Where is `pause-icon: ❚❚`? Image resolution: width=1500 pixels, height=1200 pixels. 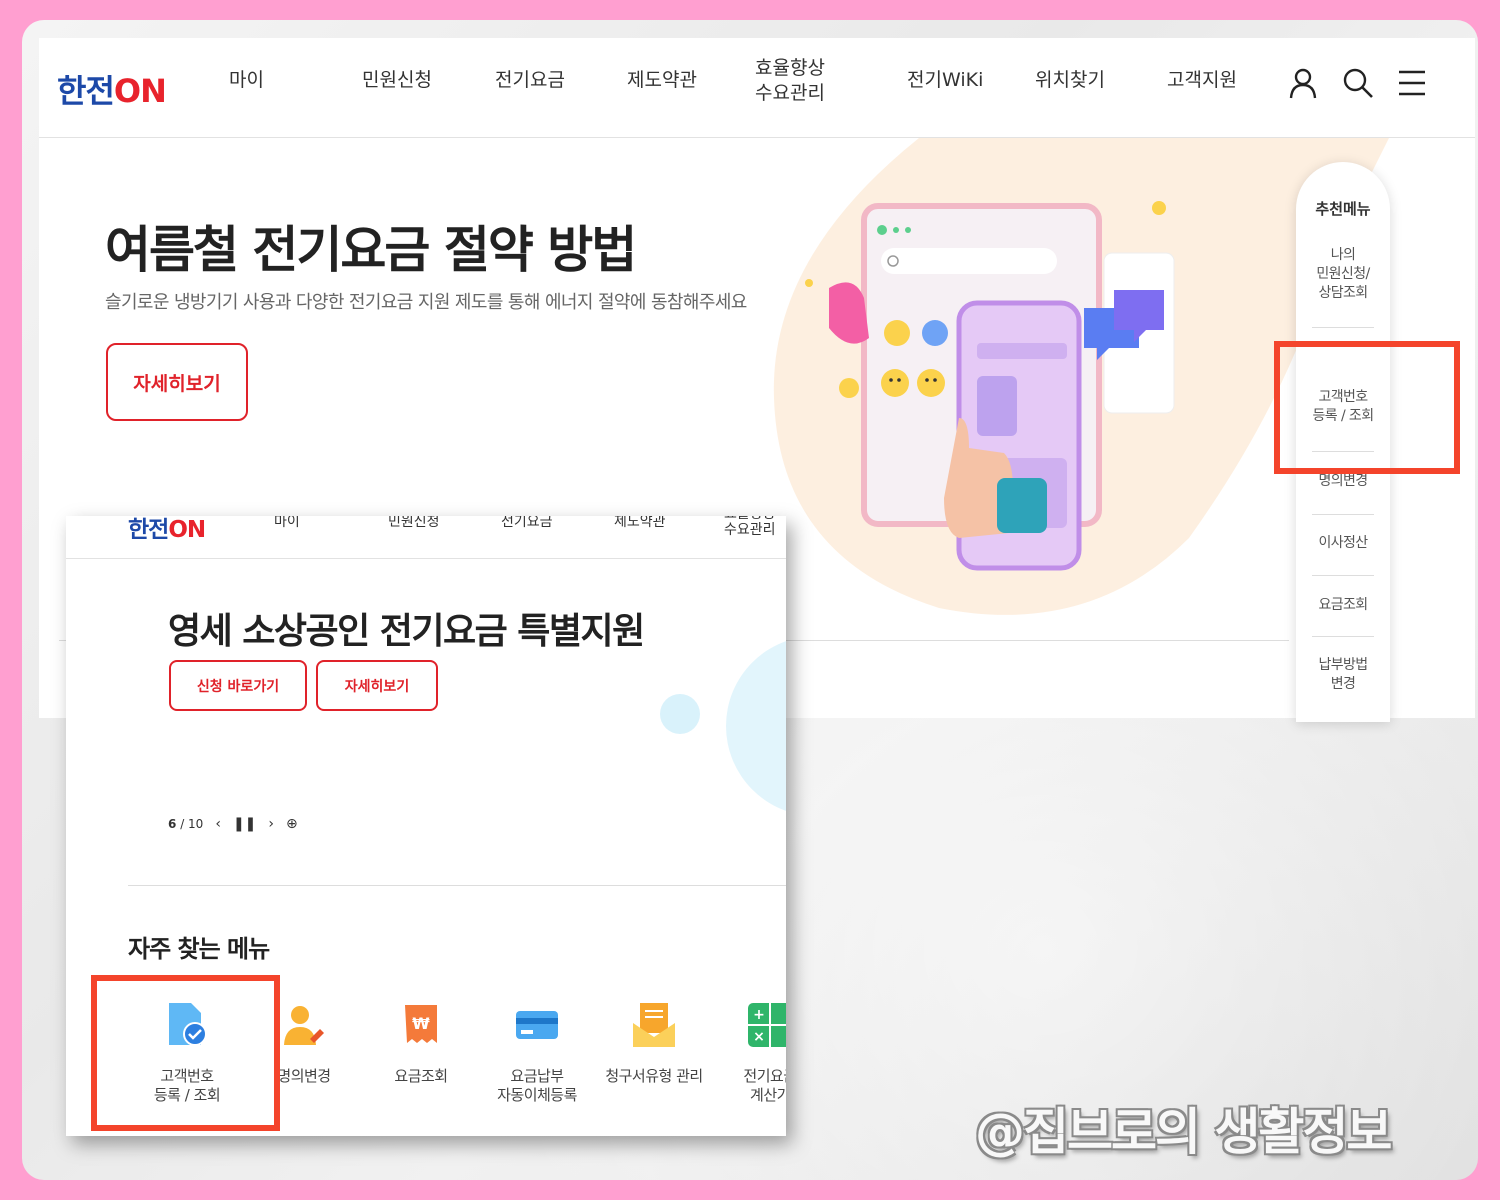 pause-icon: ❚❚ is located at coordinates (244, 824).